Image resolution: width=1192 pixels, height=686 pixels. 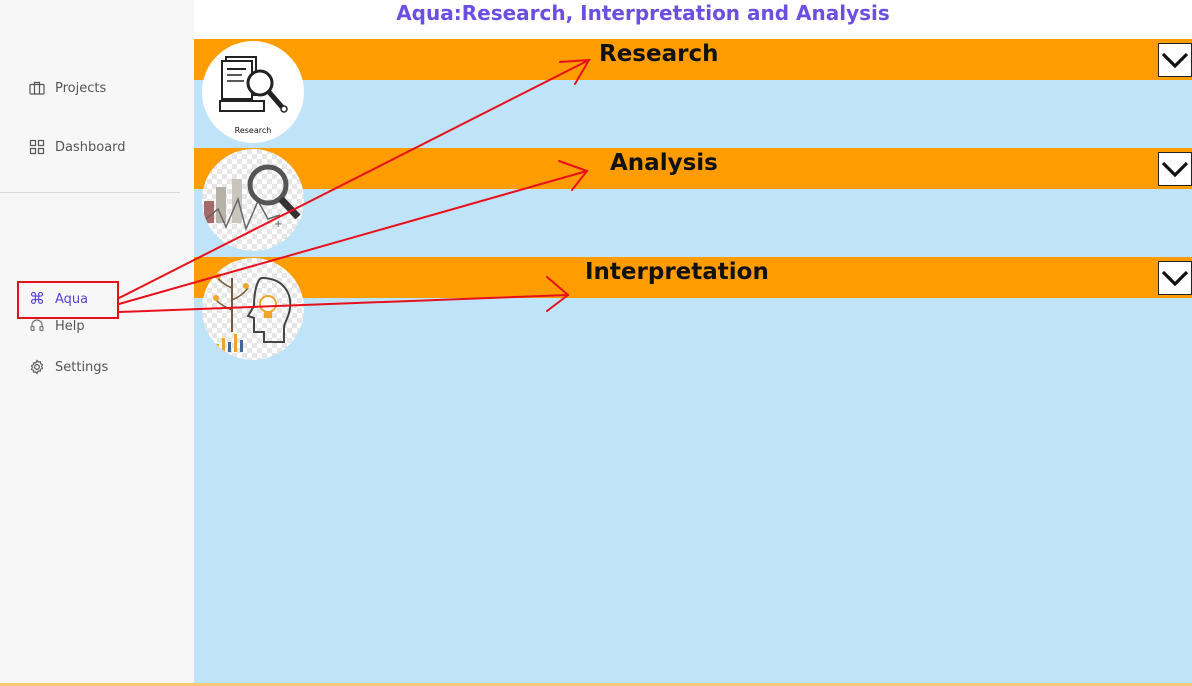 What do you see at coordinates (37, 326) in the screenshot?
I see `headset-icon` at bounding box center [37, 326].